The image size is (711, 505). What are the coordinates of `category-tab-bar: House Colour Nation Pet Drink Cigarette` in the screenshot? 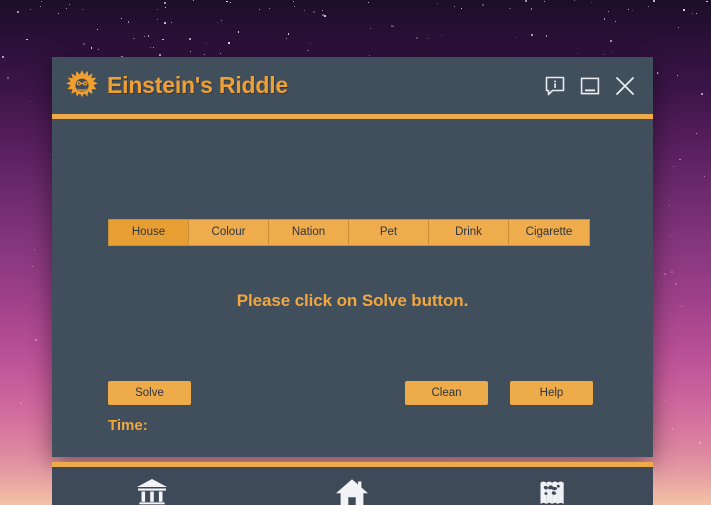 It's located at (349, 232).